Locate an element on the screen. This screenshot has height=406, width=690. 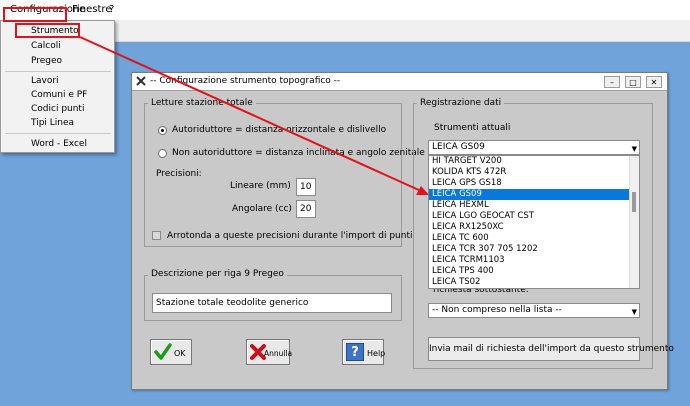
list-item: LEICA GPS GS18 is located at coordinates (529, 183).